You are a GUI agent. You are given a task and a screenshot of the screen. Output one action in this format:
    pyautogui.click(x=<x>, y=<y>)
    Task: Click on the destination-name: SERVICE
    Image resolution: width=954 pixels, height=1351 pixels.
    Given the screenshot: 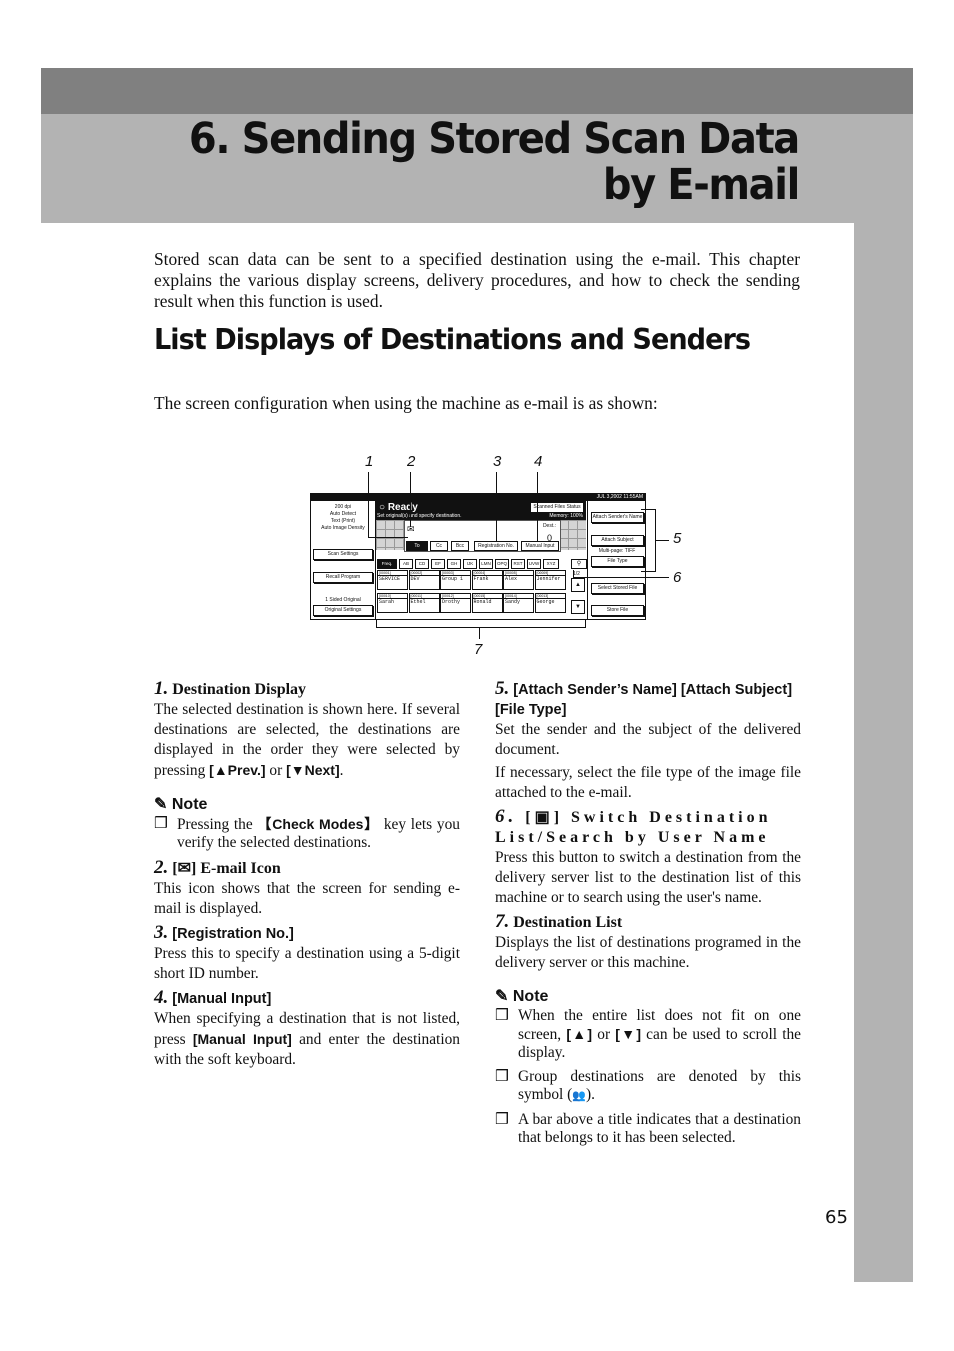 What is the action you would take?
    pyautogui.click(x=390, y=579)
    